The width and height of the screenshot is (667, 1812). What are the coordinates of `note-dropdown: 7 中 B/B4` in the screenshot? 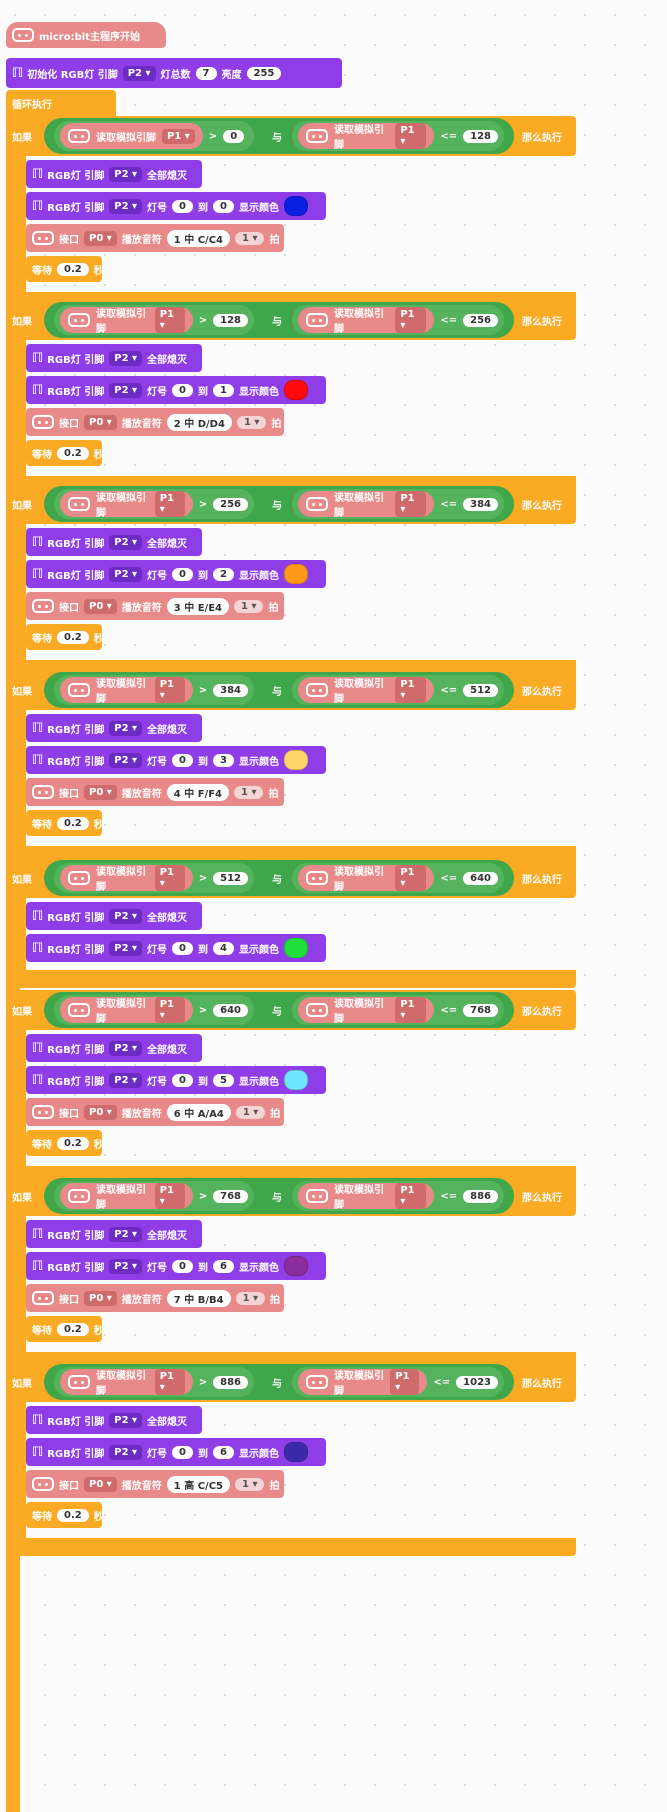 It's located at (198, 1298).